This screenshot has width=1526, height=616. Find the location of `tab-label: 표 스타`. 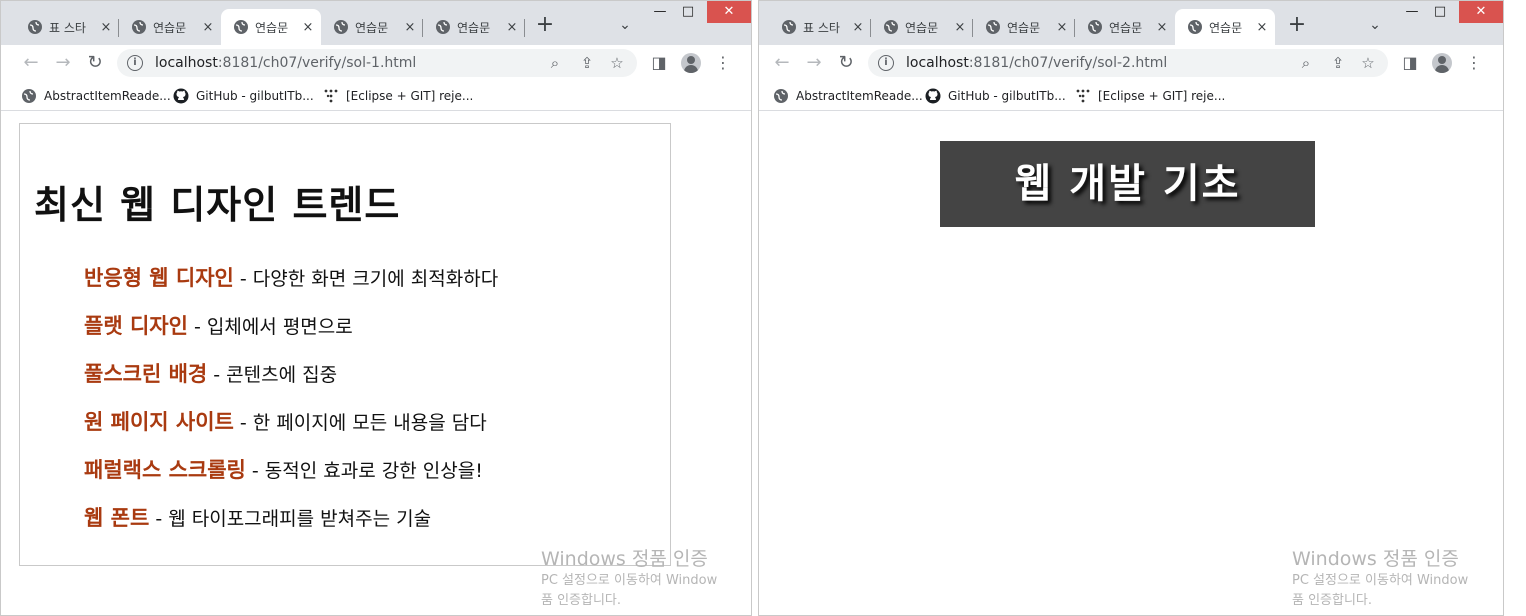

tab-label: 표 스타 is located at coordinates (67, 27).